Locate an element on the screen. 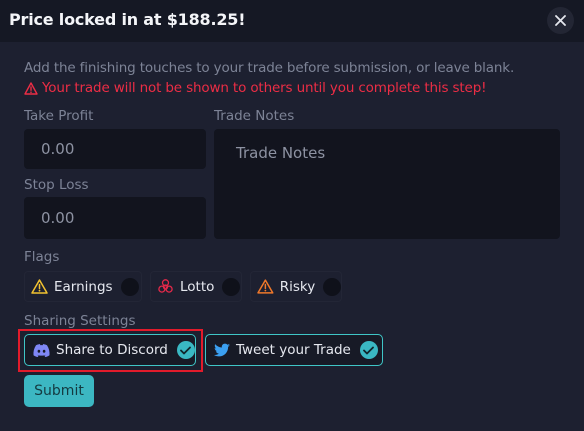 This screenshot has height=431, width=584. stop-loss-input: 0.00 is located at coordinates (115, 218).